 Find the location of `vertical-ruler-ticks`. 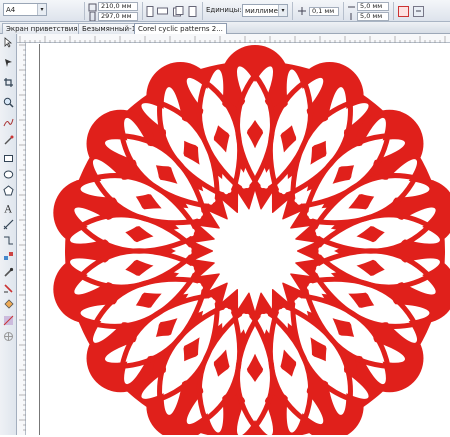

vertical-ruler-ticks is located at coordinates (22, 237).